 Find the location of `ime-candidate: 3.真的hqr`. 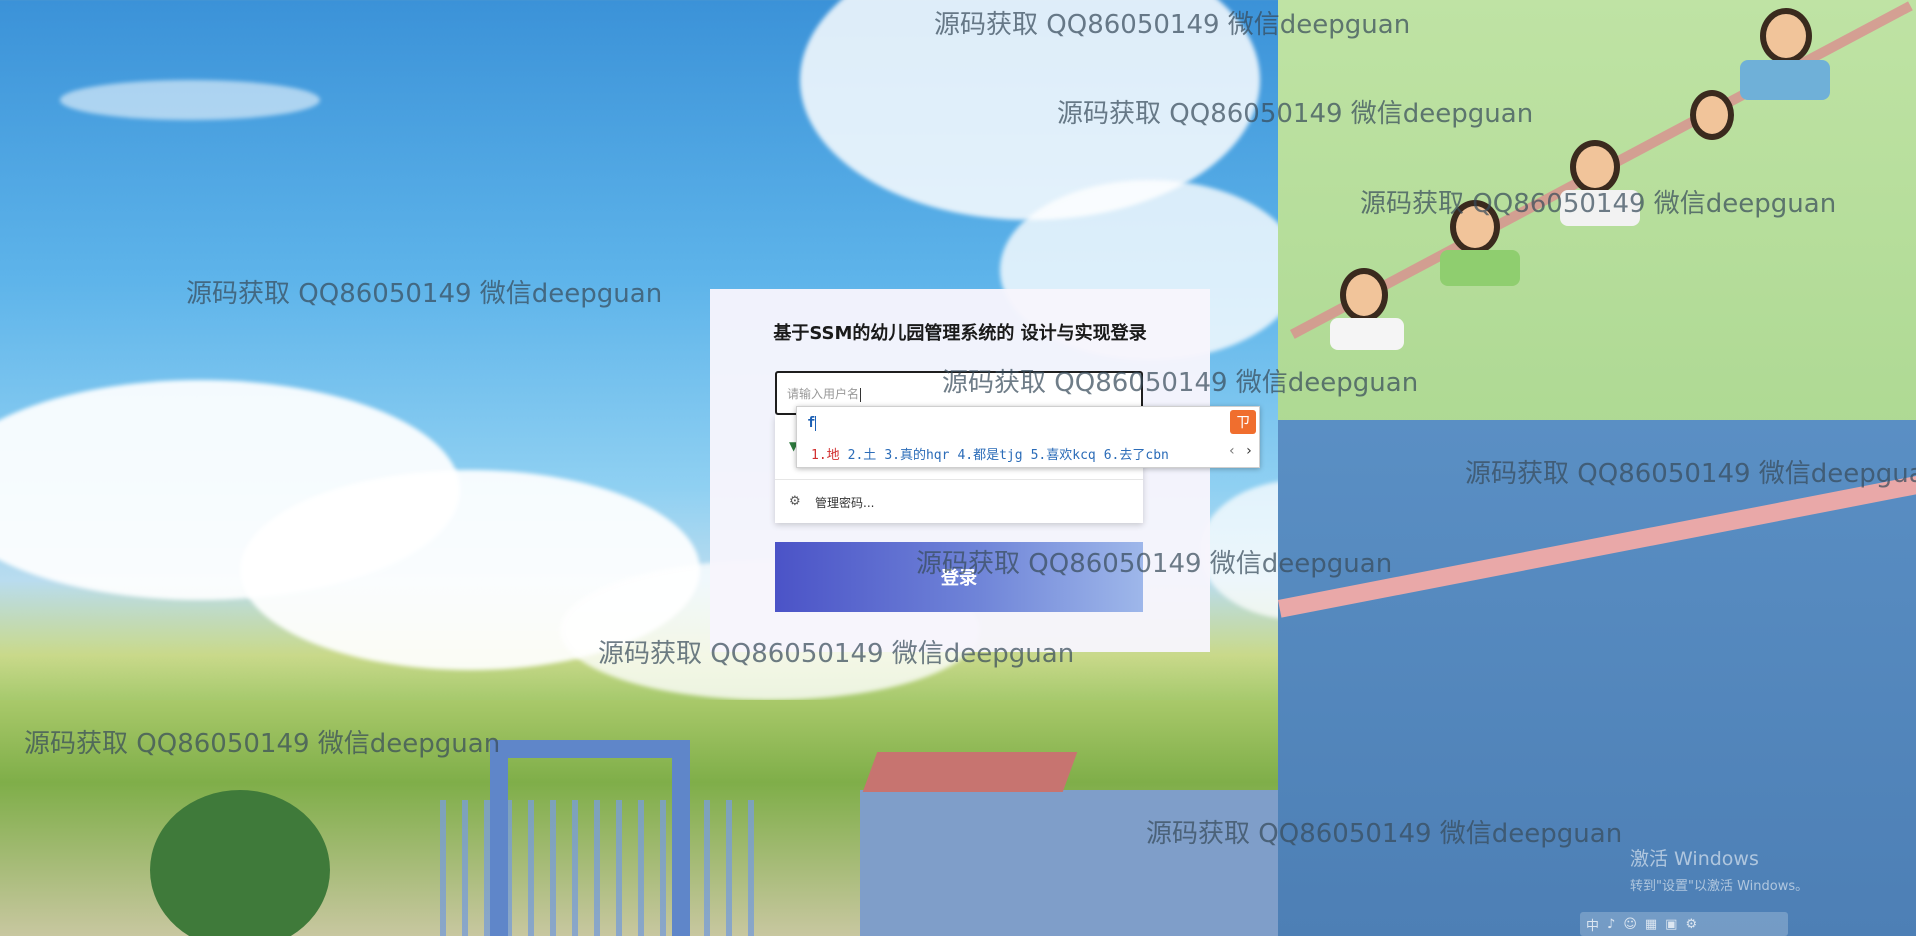

ime-candidate: 3.真的hqr is located at coordinates (916, 455).